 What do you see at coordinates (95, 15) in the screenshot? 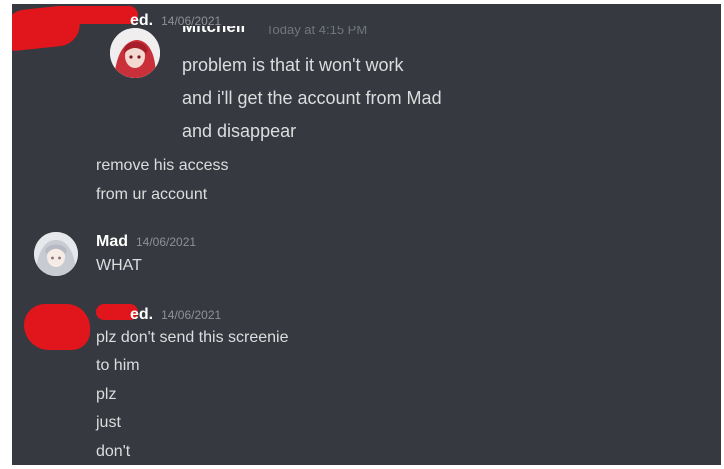
I see `redacted-username` at bounding box center [95, 15].